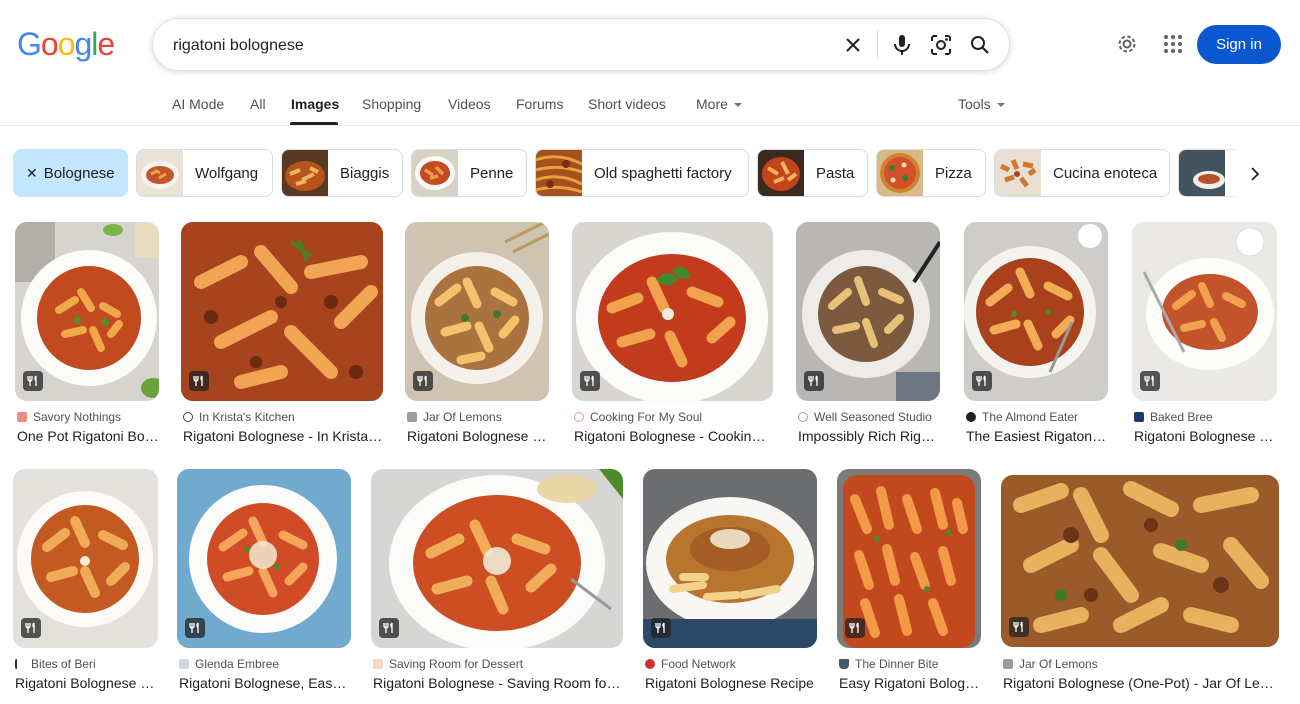 The image size is (1300, 704). I want to click on result-source: Cooking For My Soul, so click(638, 417).